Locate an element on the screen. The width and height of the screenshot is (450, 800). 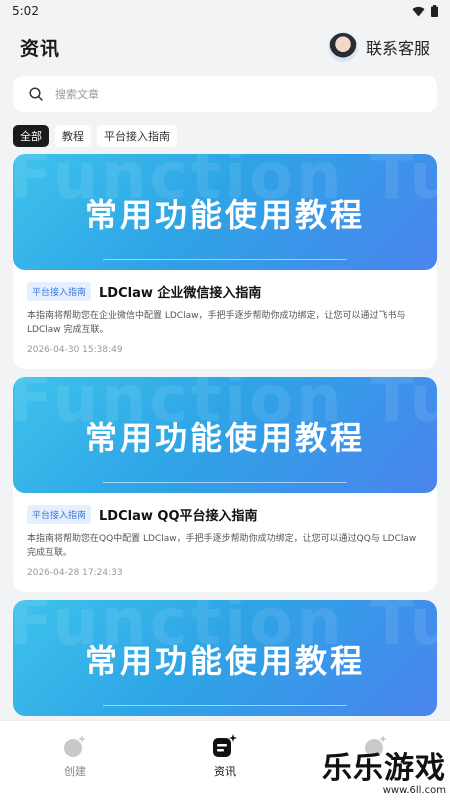
watermark-url: www.6ll.com is located at coordinates (414, 790).